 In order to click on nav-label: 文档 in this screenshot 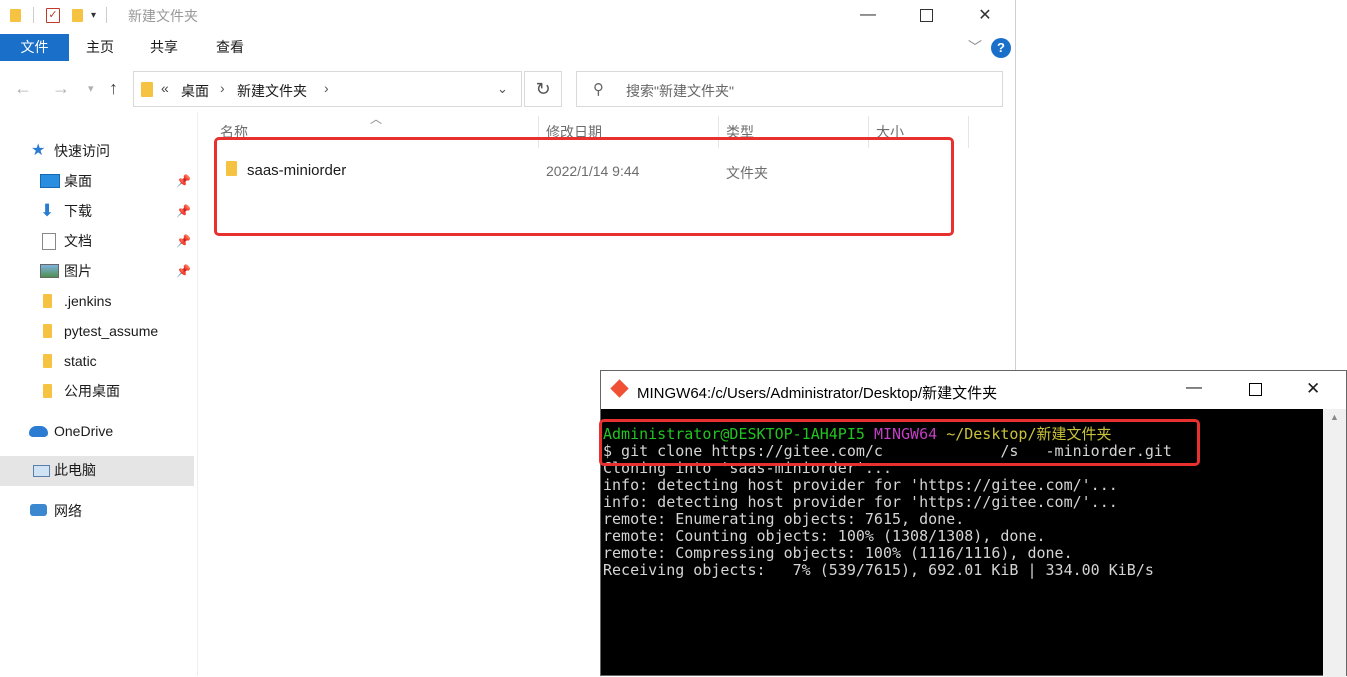, I will do `click(78, 241)`.